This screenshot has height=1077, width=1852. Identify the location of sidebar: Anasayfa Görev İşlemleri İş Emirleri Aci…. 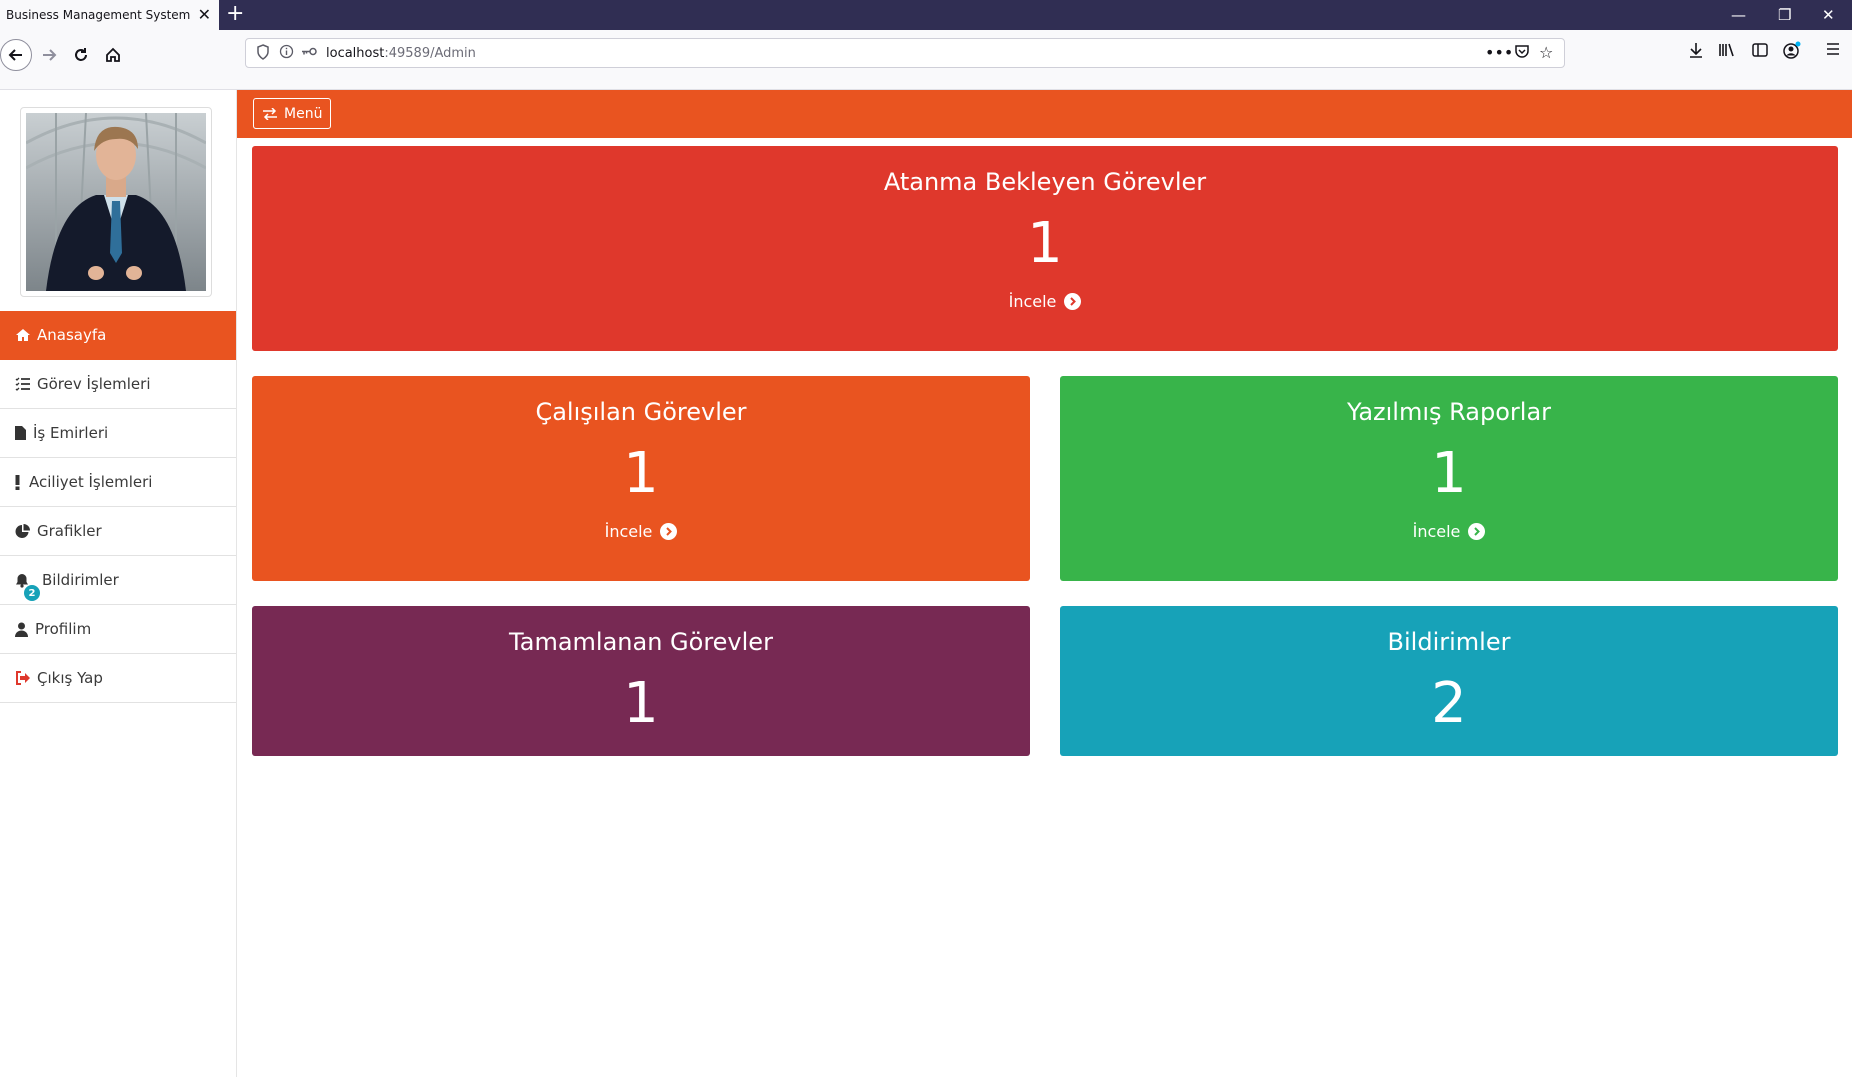
(118, 583).